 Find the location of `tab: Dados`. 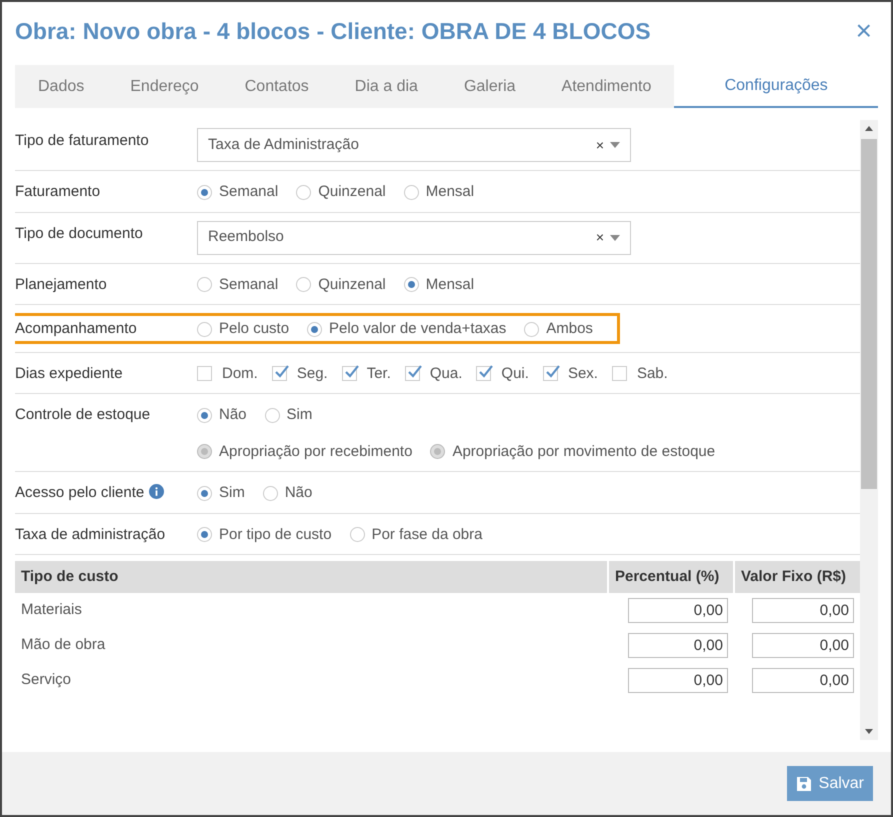

tab: Dados is located at coordinates (61, 86).